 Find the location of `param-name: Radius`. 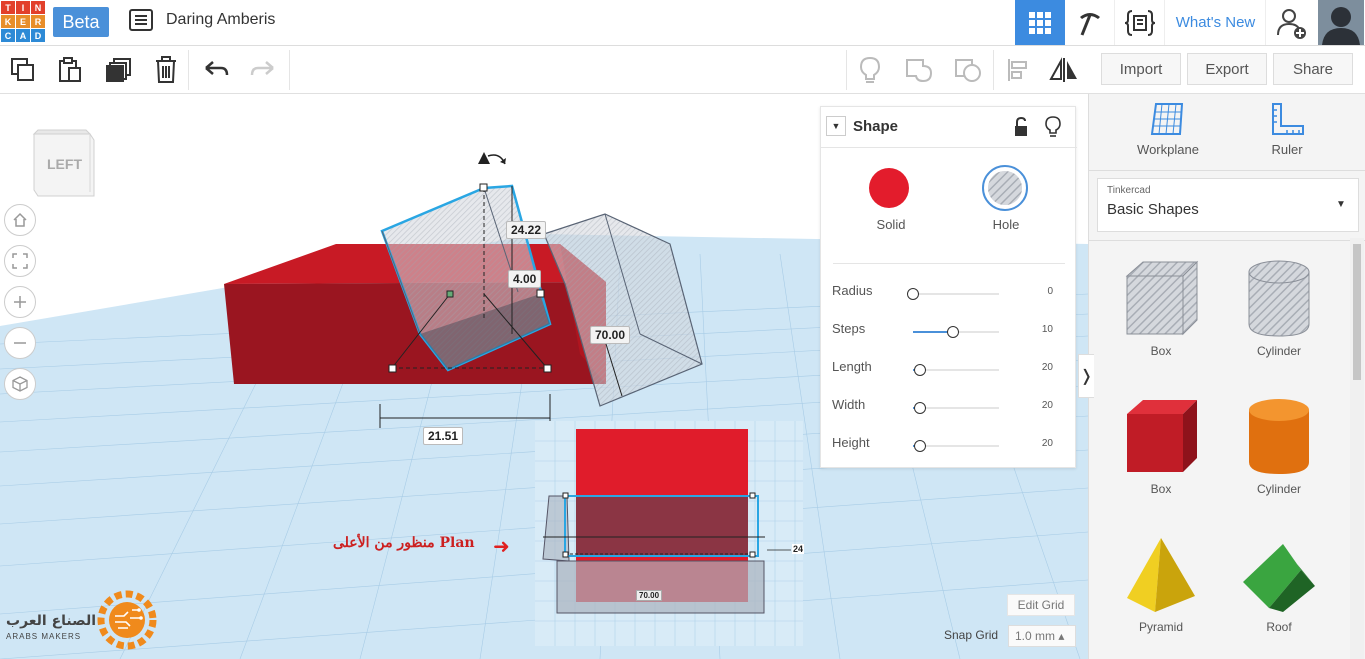

param-name: Radius is located at coordinates (852, 290).